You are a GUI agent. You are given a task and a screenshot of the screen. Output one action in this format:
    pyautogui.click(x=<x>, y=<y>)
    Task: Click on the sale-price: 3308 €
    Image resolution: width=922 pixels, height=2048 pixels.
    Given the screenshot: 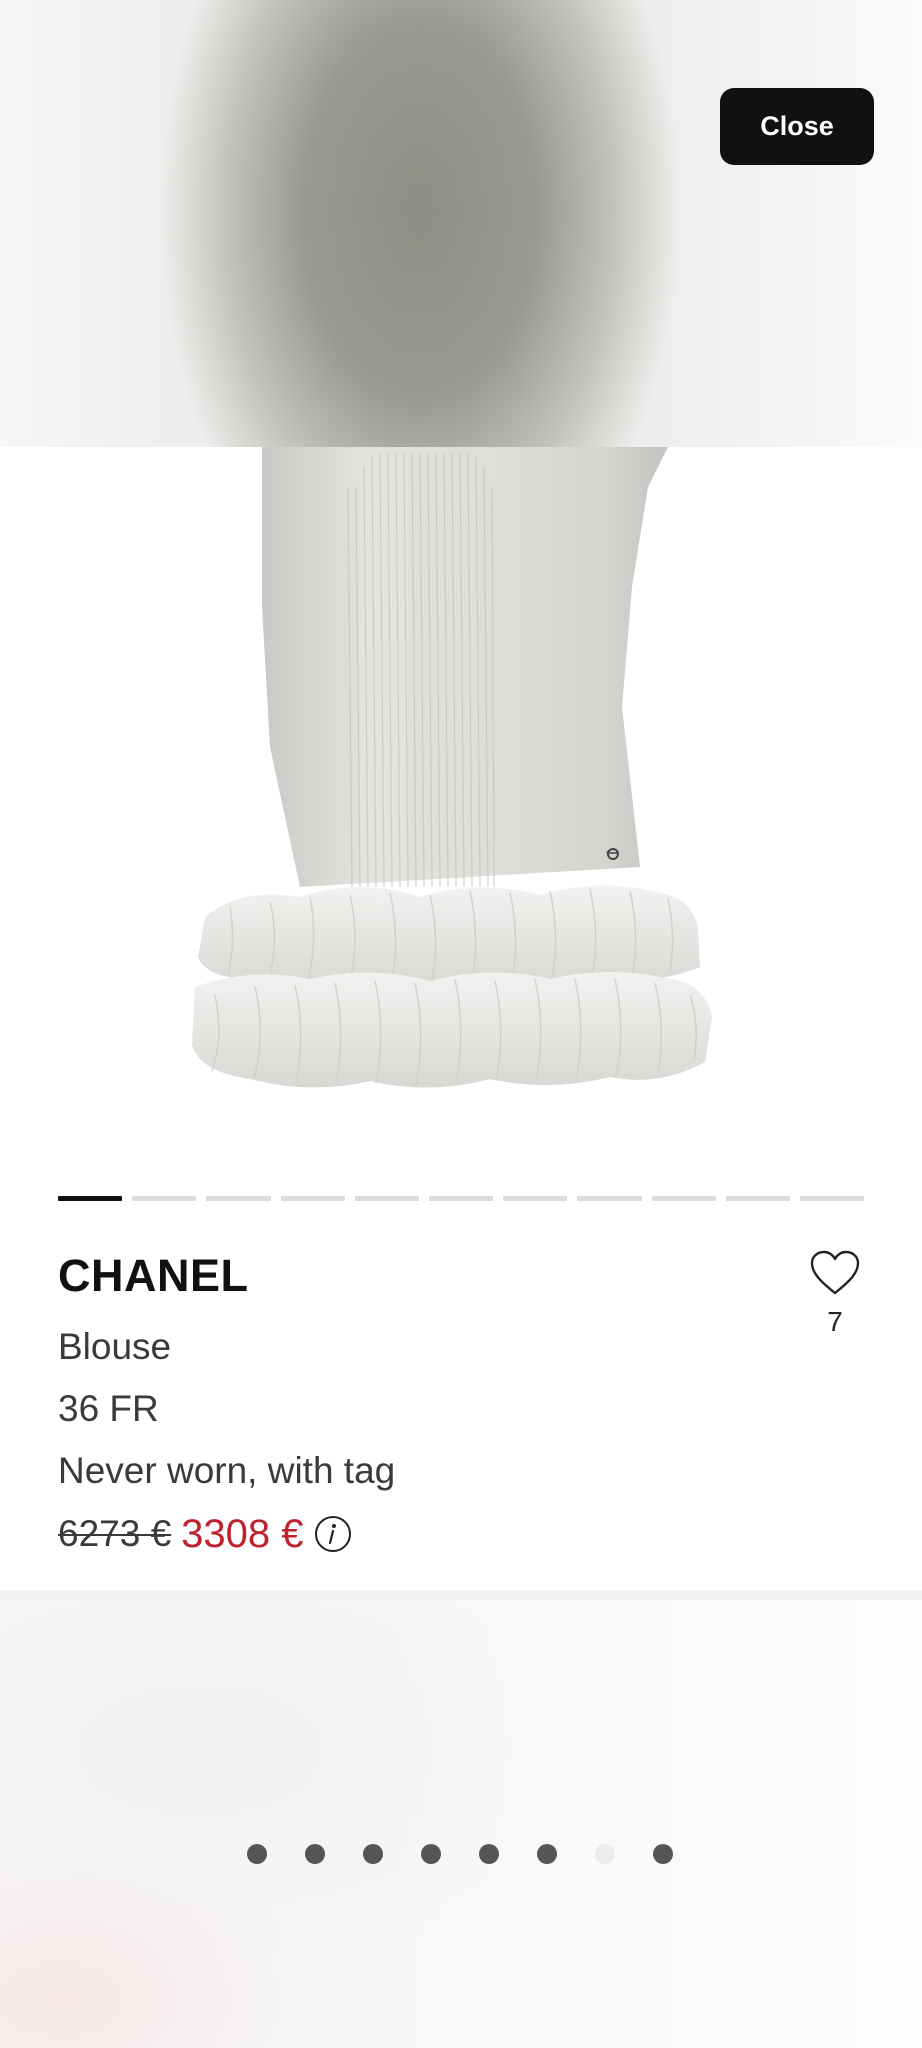 What is the action you would take?
    pyautogui.click(x=242, y=1533)
    